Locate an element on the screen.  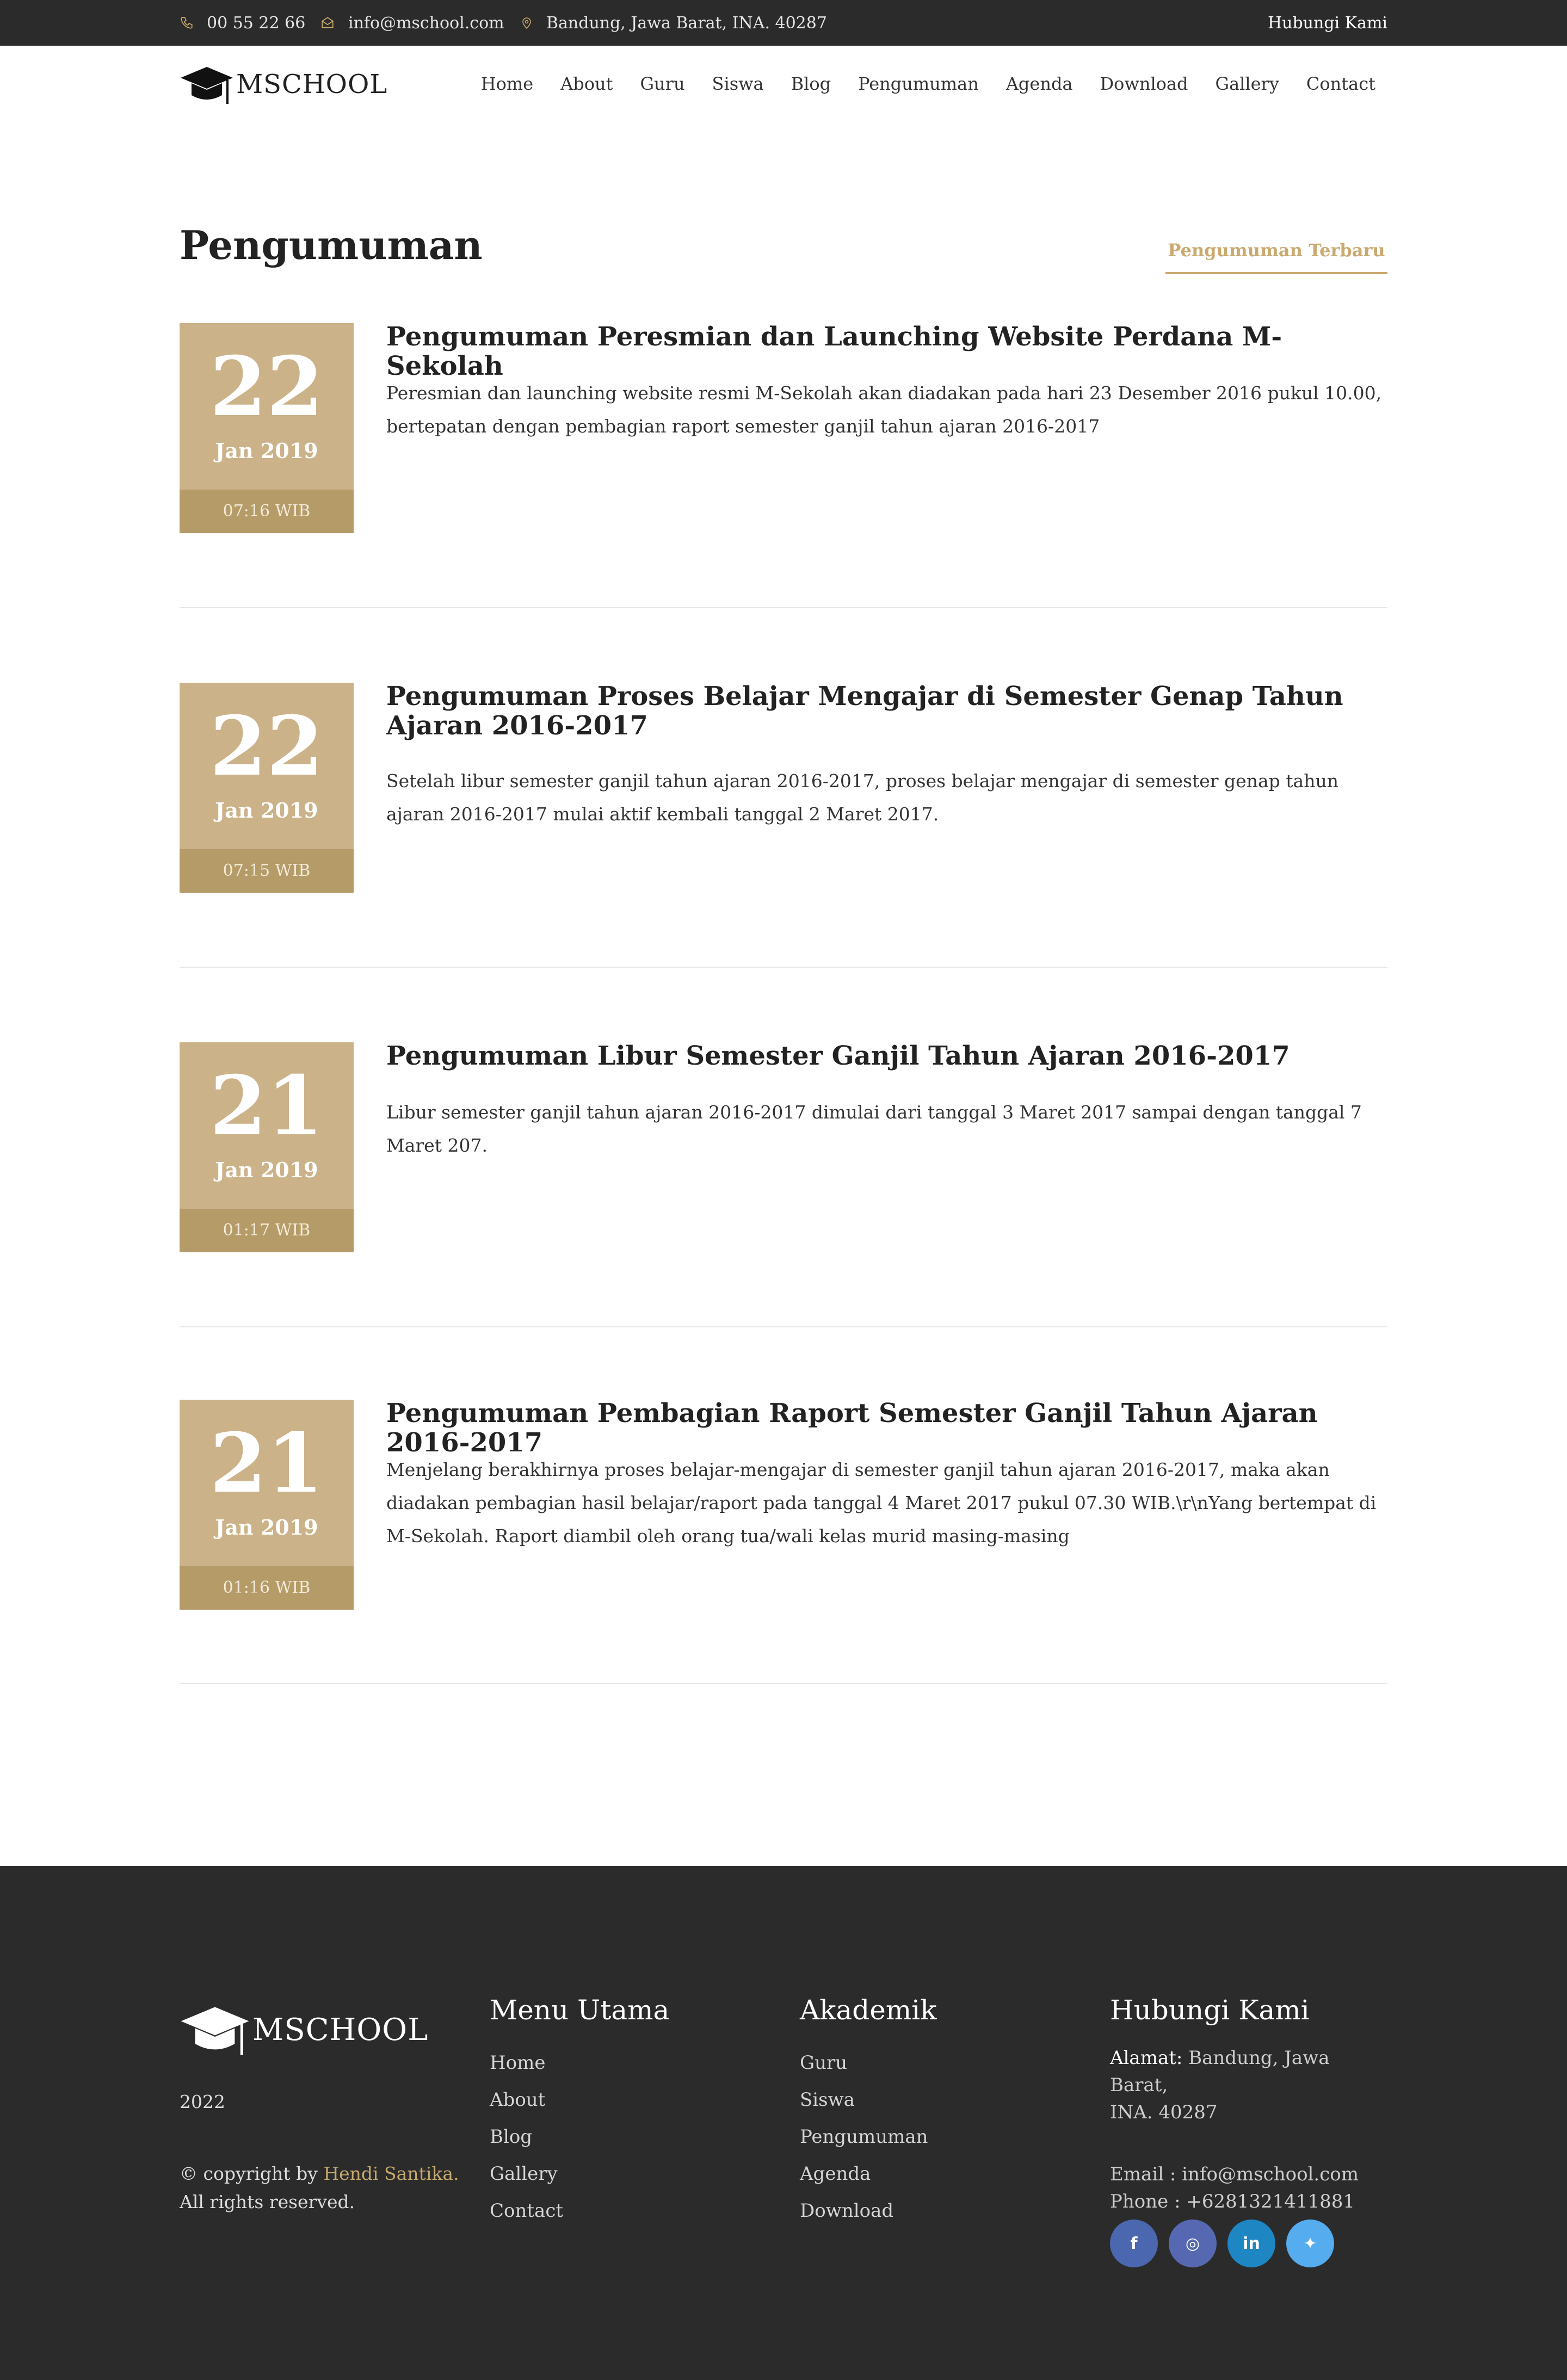
instagram-icon: ◎ is located at coordinates (1193, 2243).